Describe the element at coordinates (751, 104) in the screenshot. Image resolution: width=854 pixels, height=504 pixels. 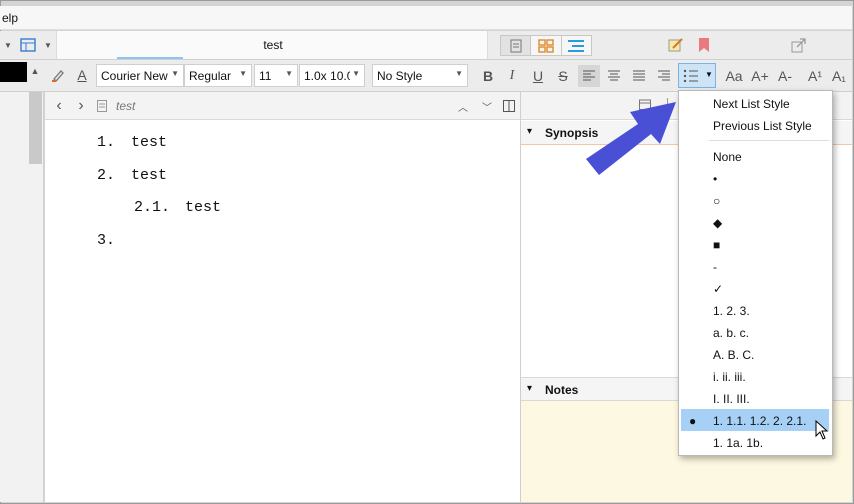
I see `next-list-style-item: Next List Style` at that location.